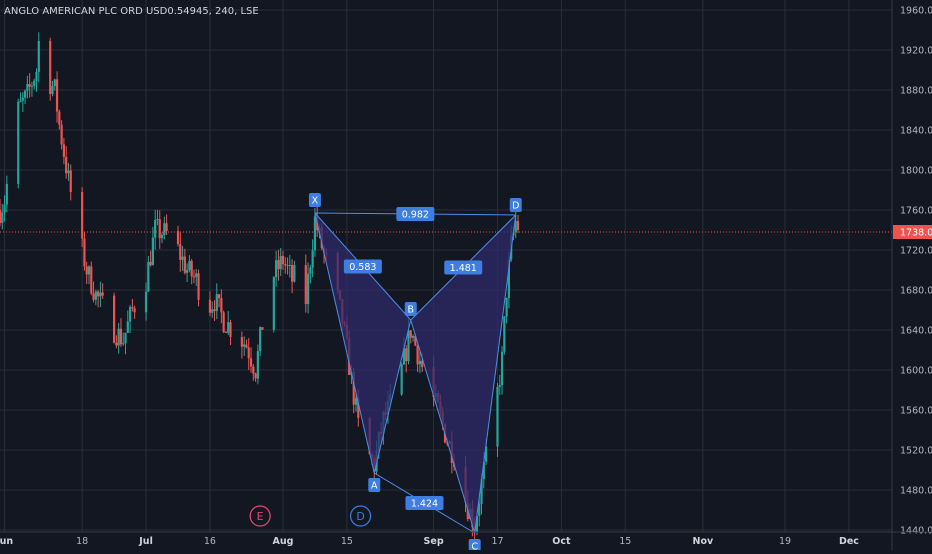  Describe the element at coordinates (260, 516) in the screenshot. I see `event-marker-e: E` at that location.